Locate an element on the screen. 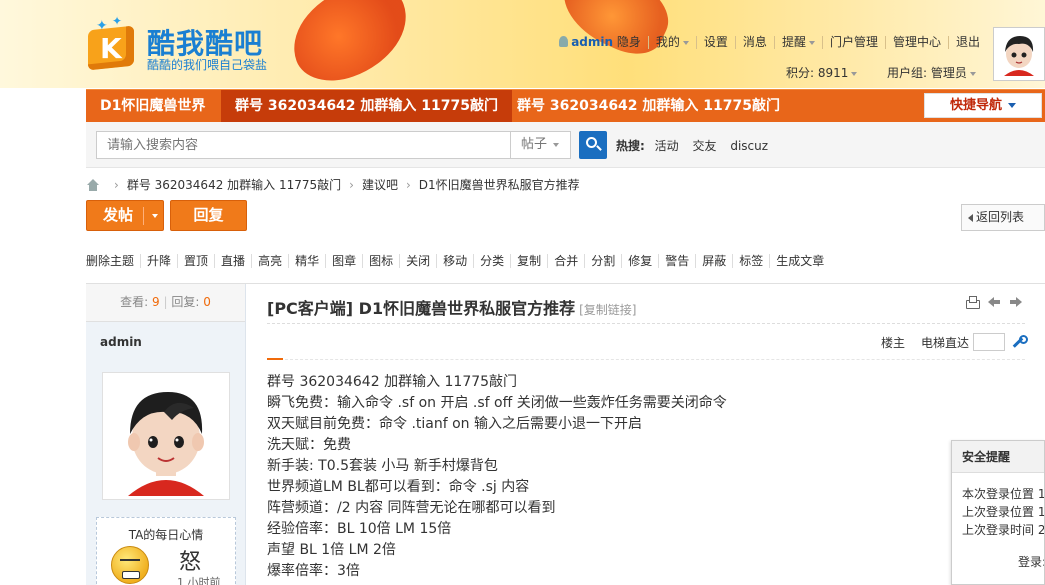  mod-action: 直播 is located at coordinates (232, 261).